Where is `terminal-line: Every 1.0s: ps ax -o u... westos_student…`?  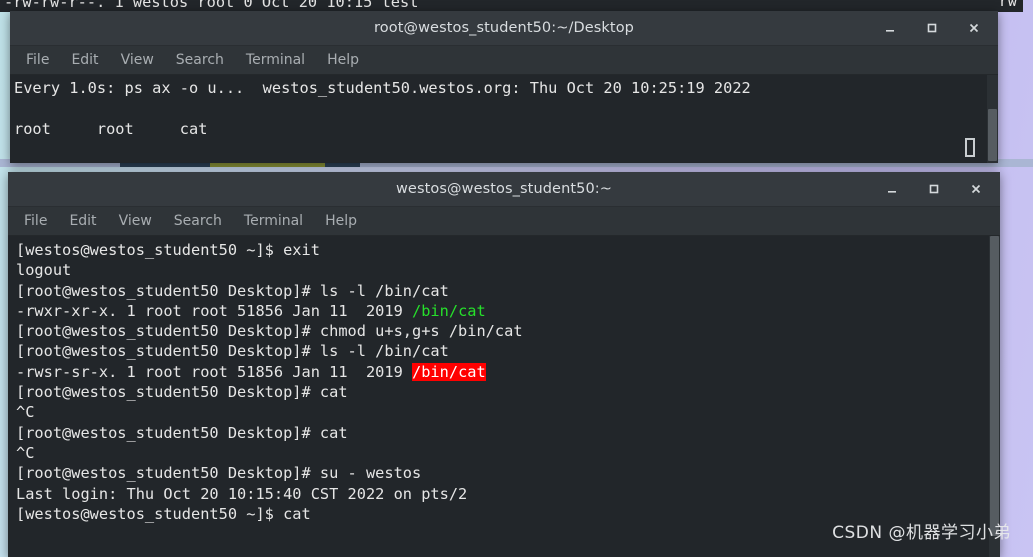 terminal-line: Every 1.0s: ps ax -o u... westos_student… is located at coordinates (382, 88).